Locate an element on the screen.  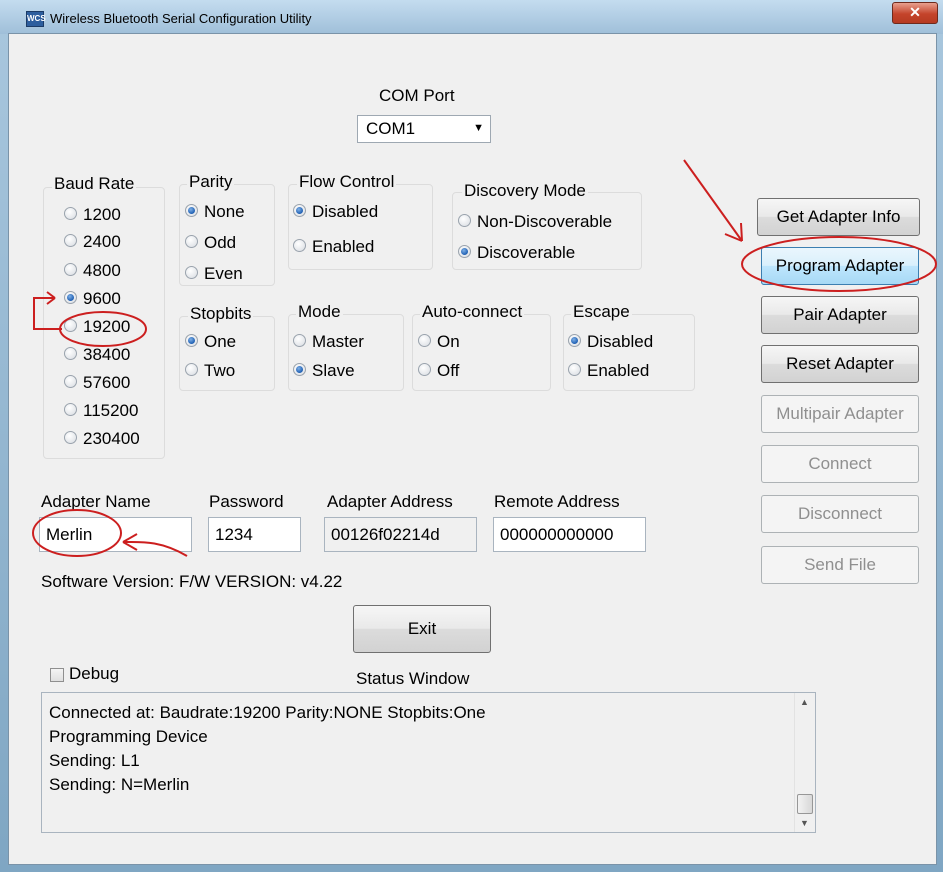
baud-rate-title: Baud Rate is located at coordinates (94, 184).